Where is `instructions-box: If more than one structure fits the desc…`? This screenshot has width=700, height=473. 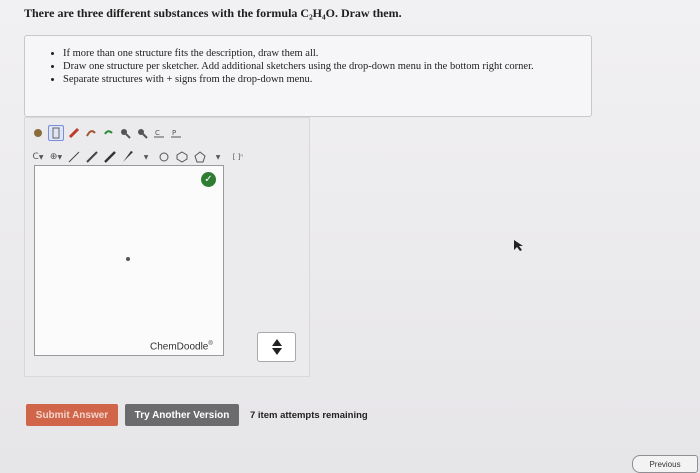
instructions-box: If more than one structure fits the desc… is located at coordinates (308, 76).